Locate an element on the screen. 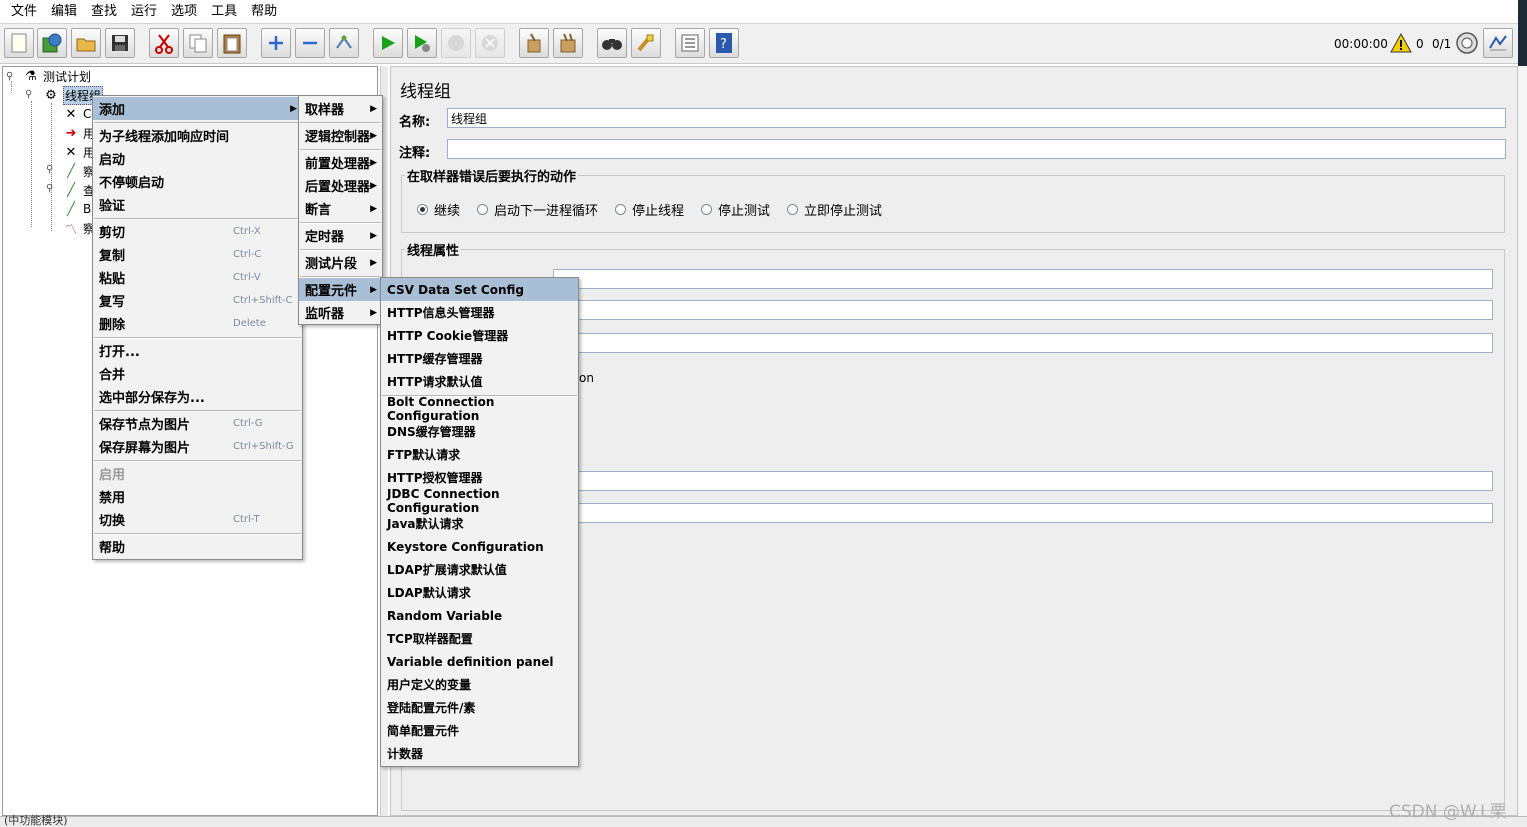 This screenshot has width=1527, height=827. config-item-dns-cache-manager: DNS缓存管理器 is located at coordinates (479, 431).